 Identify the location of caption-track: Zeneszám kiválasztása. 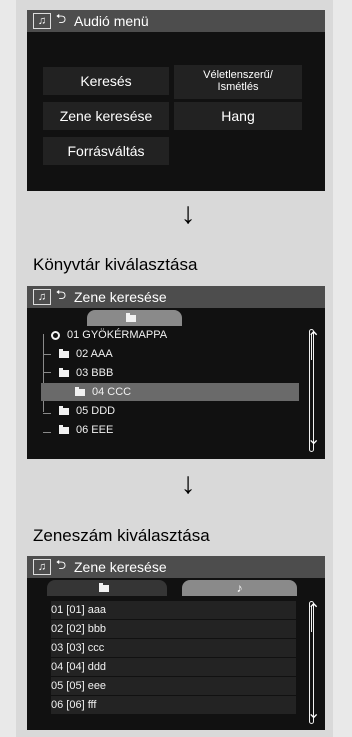
(121, 535).